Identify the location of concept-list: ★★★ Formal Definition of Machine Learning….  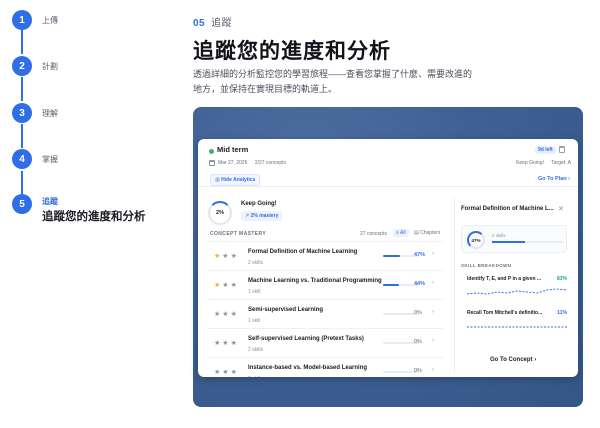
(326, 309).